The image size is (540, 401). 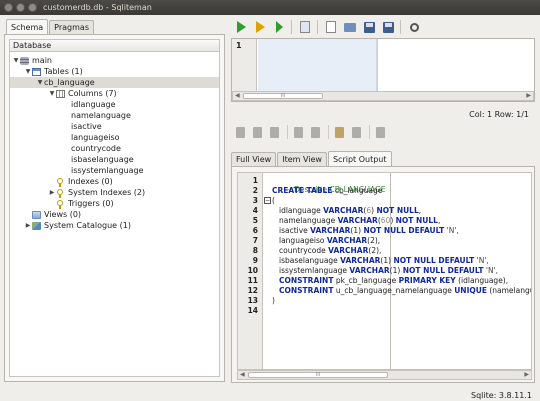 I want to click on run-sql-button, so click(x=241, y=27).